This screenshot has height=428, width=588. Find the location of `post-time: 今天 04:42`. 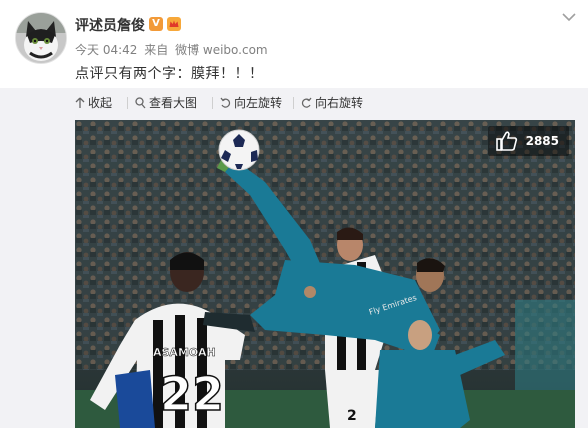

post-time: 今天 04:42 is located at coordinates (106, 50).